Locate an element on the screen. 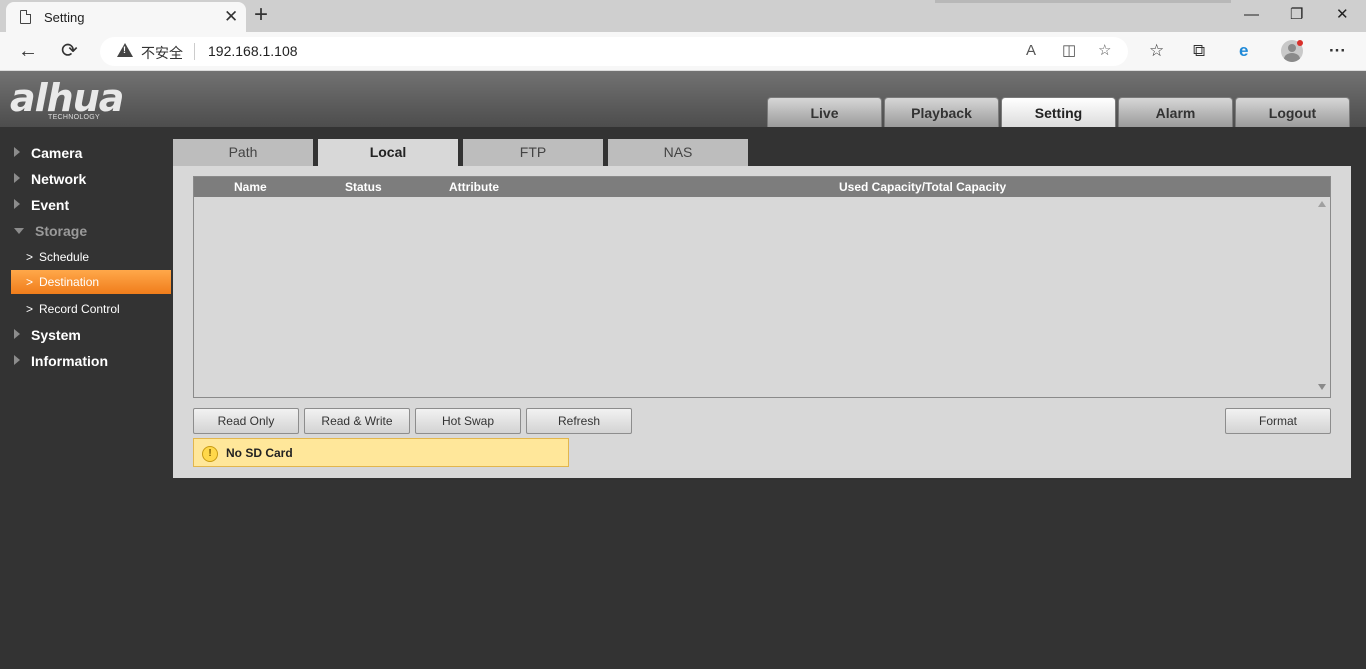  url-text: 192.168.1.108 is located at coordinates (253, 51).